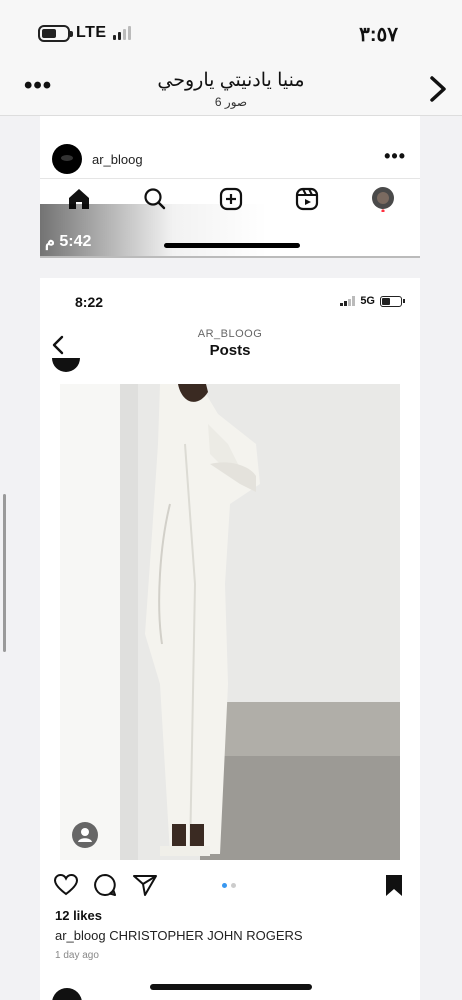 The width and height of the screenshot is (462, 1000). I want to click on separator, so click(230, 257).